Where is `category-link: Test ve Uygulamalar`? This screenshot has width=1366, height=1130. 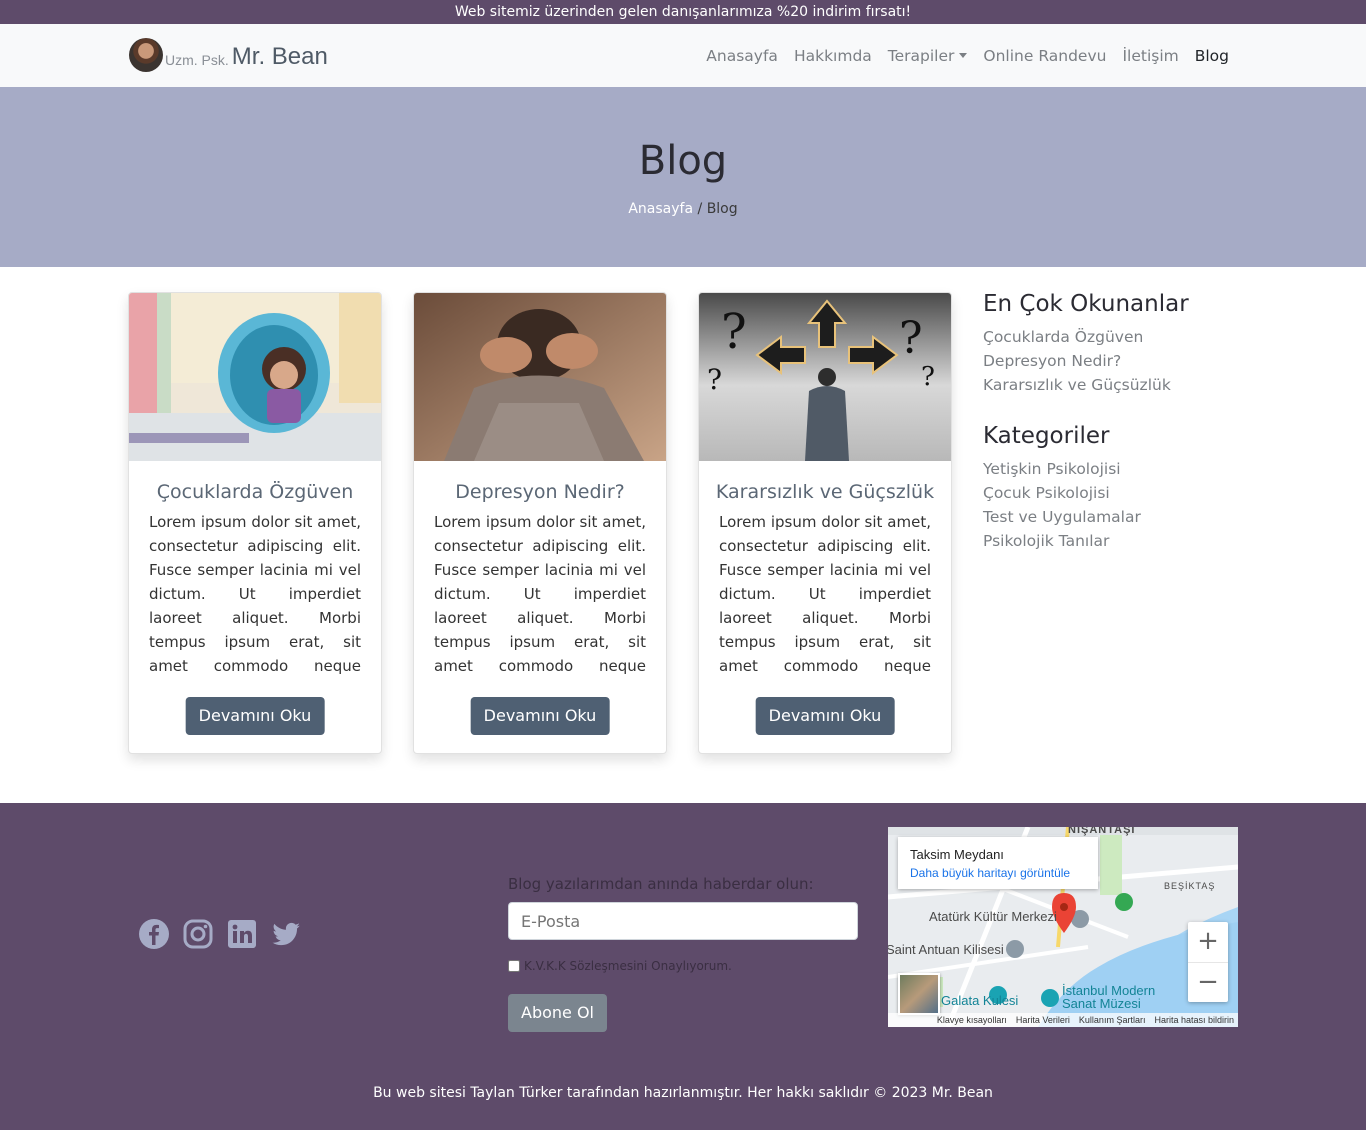 category-link: Test ve Uygulamalar is located at coordinates (1108, 517).